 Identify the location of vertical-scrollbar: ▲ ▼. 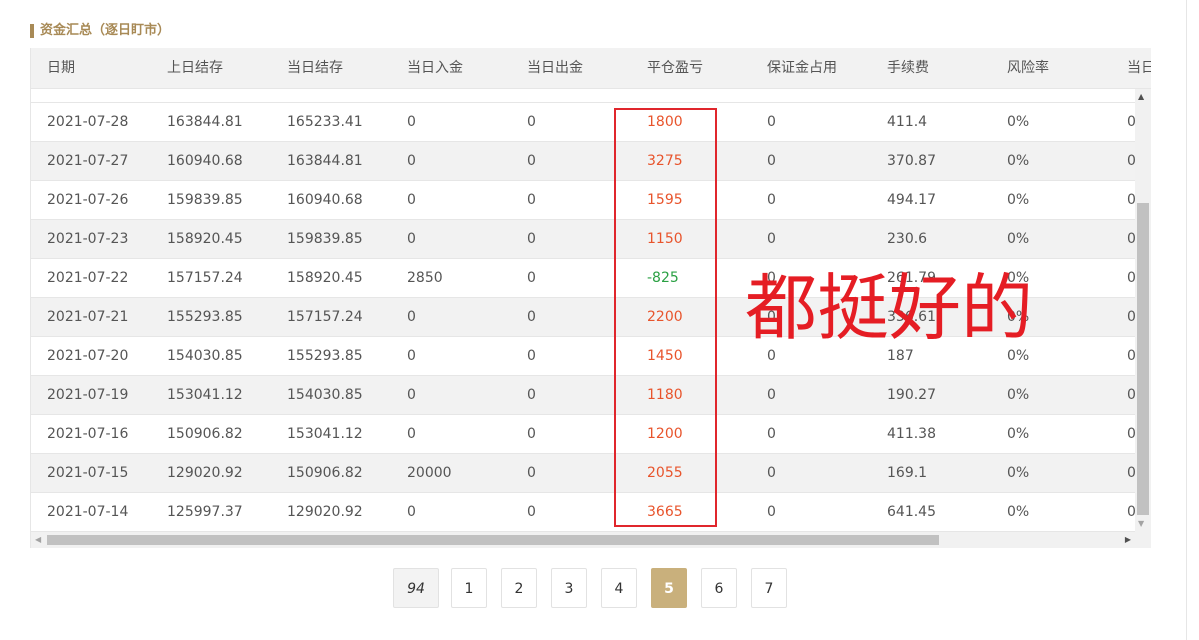
(1143, 310).